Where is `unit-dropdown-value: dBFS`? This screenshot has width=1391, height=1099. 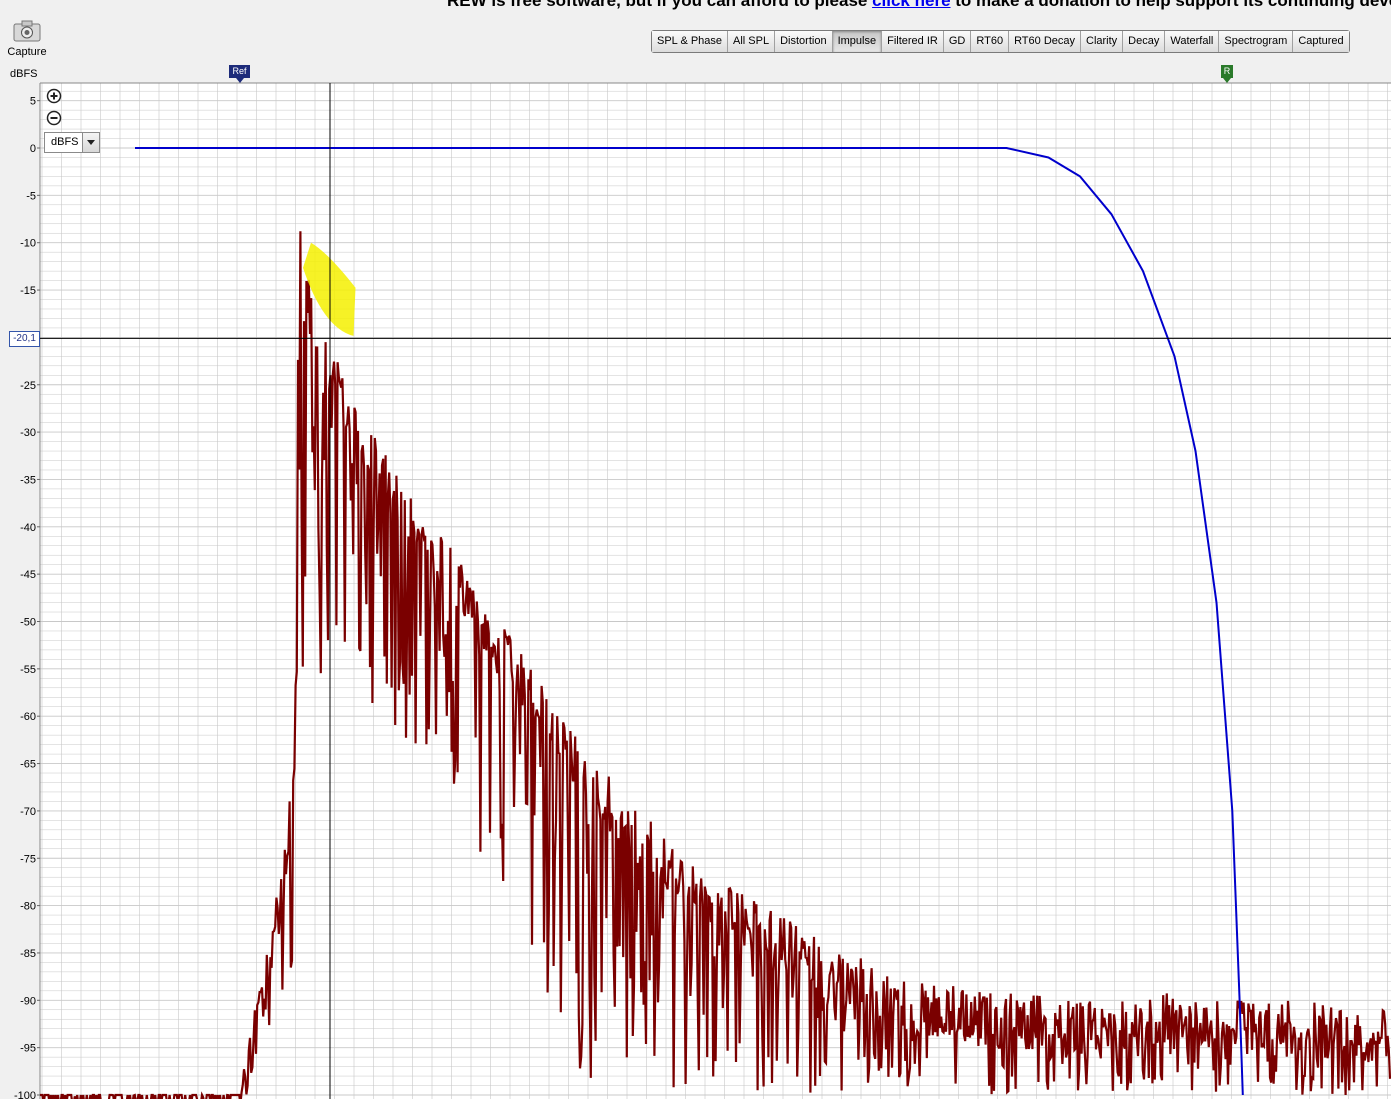
unit-dropdown-value: dBFS is located at coordinates (65, 142).